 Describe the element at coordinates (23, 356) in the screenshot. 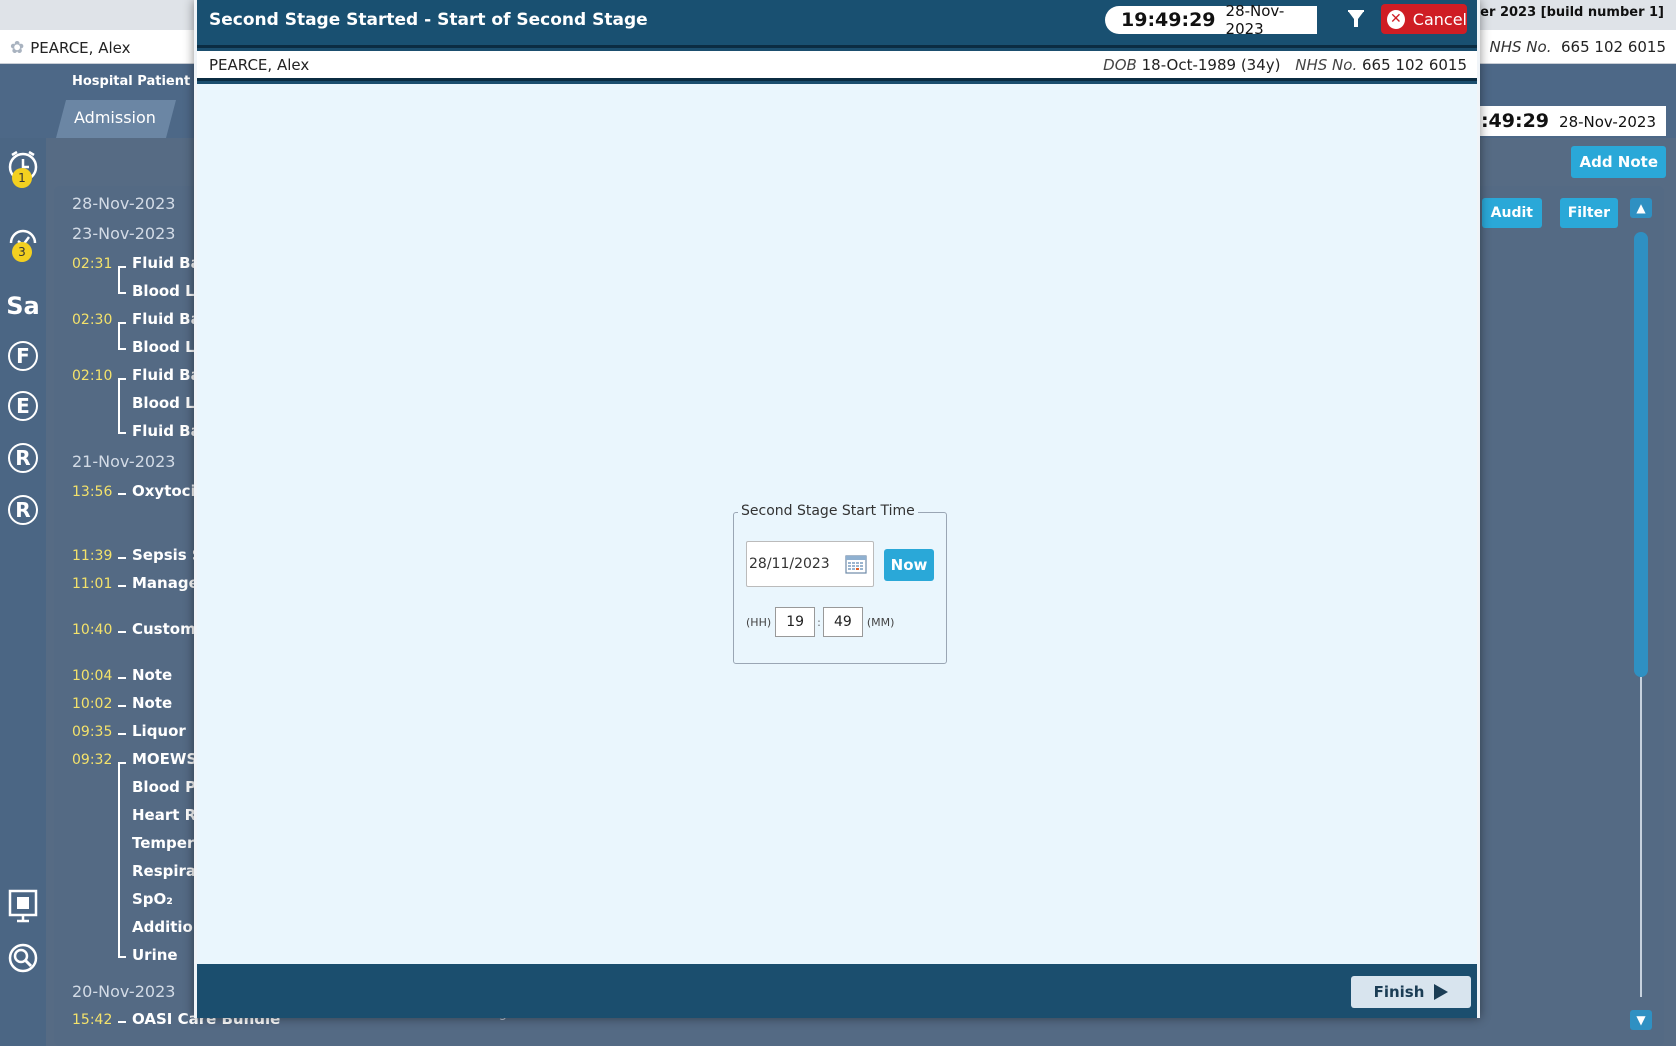

I see `rail-item-f: F` at that location.